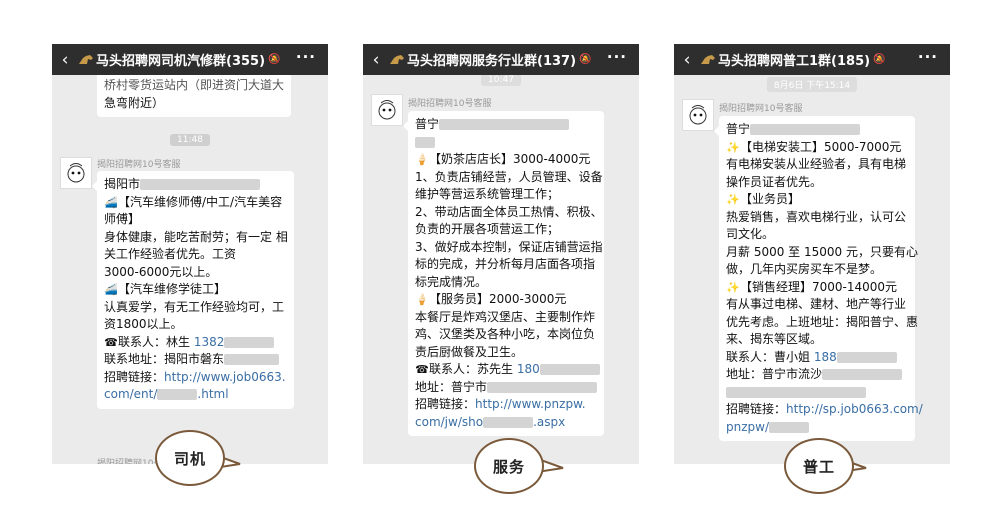 Image resolution: width=990 pixels, height=520 pixels. What do you see at coordinates (195, 255) in the screenshot?
I see `message-line: 关工作经验者优先。工资` at bounding box center [195, 255].